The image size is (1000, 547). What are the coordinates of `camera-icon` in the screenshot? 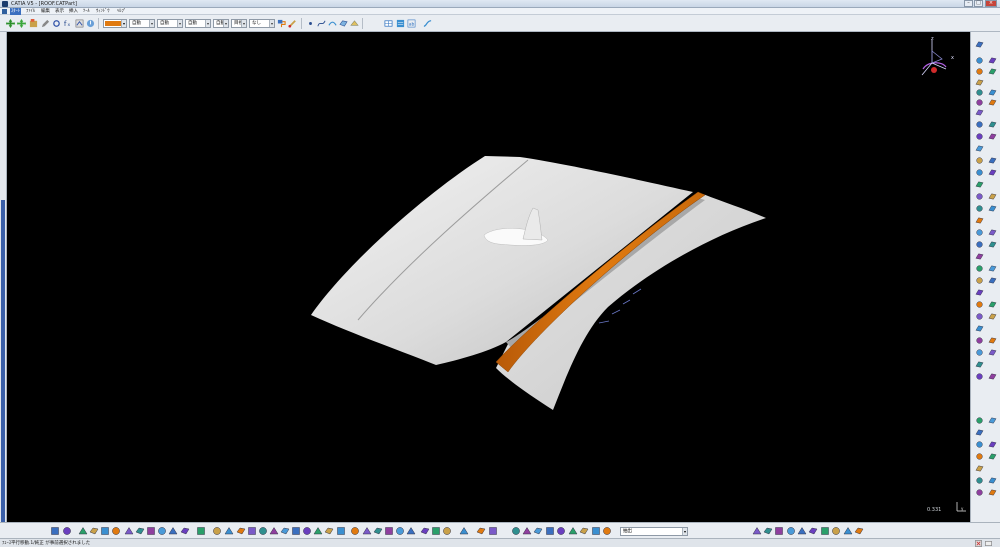 It's located at (573, 531).